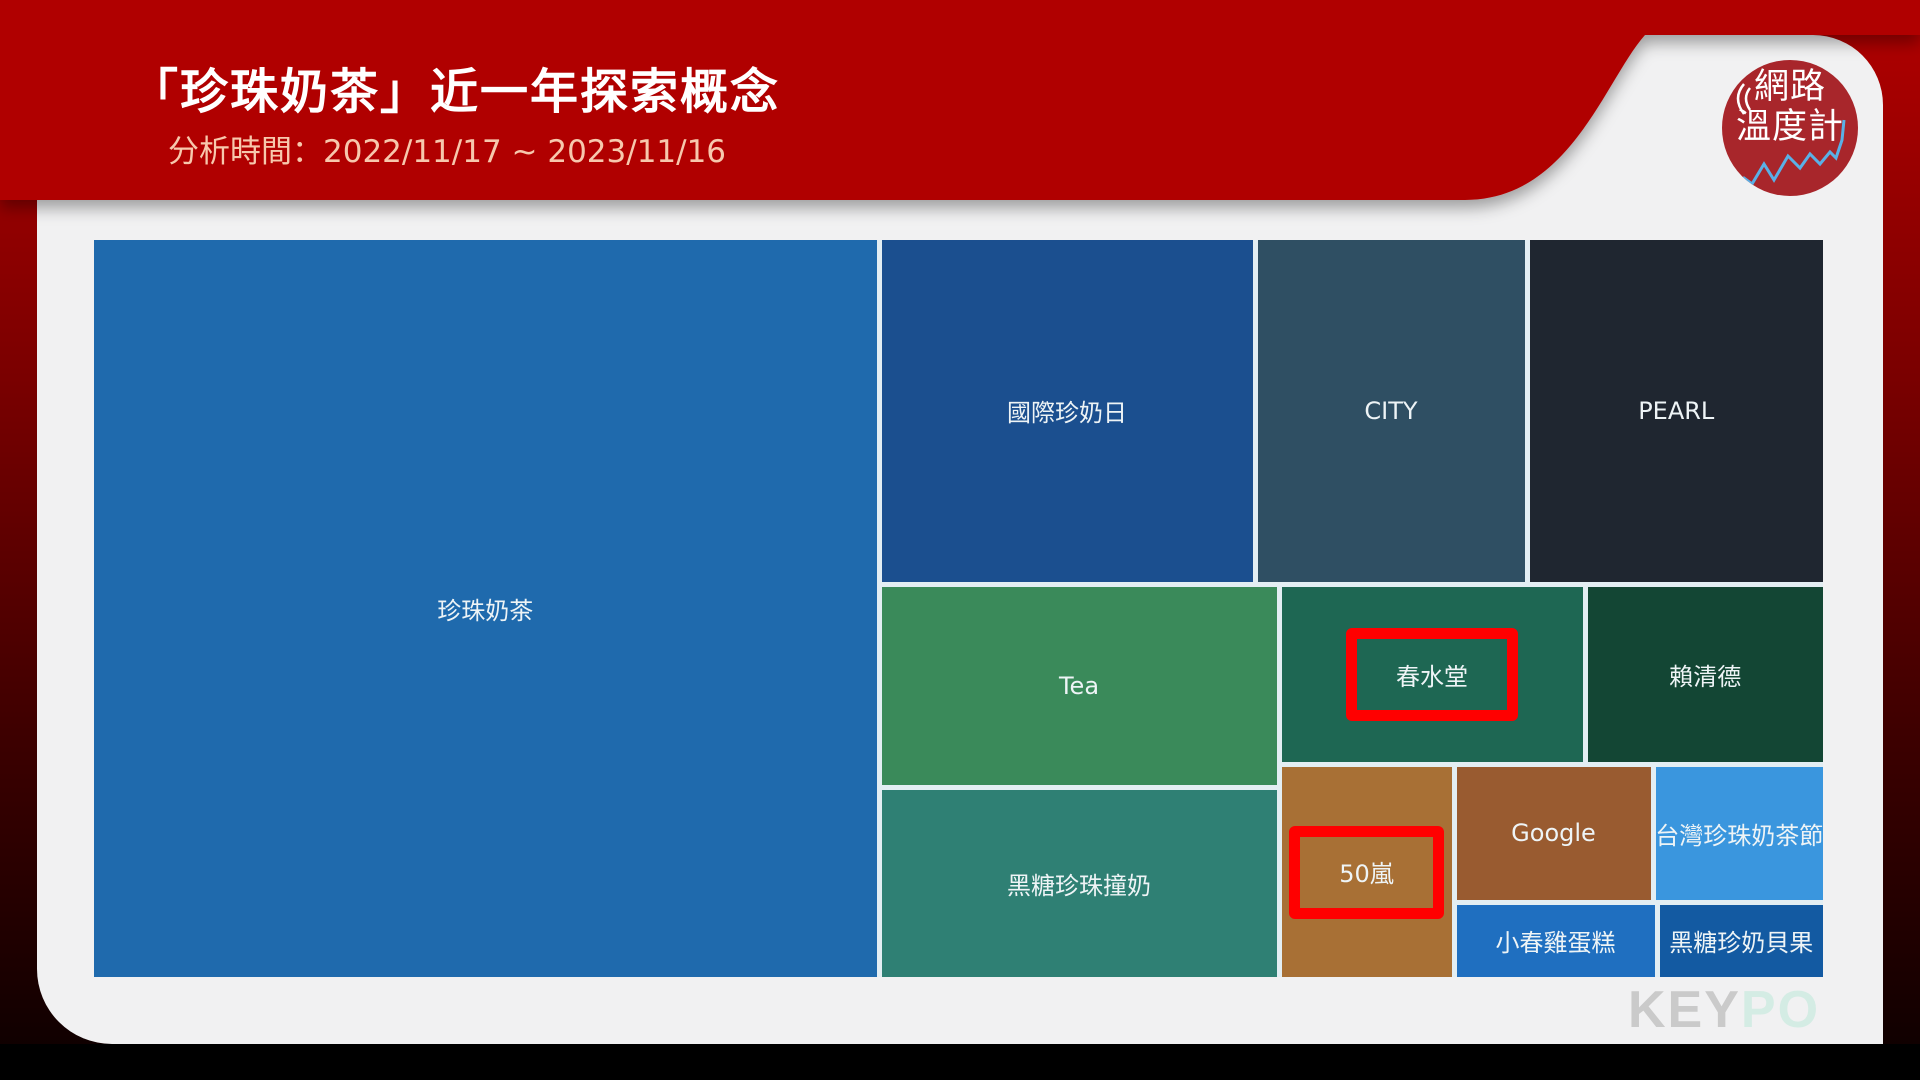 The height and width of the screenshot is (1080, 1920). I want to click on treemap-tile-label: 賴清德, so click(1705, 676).